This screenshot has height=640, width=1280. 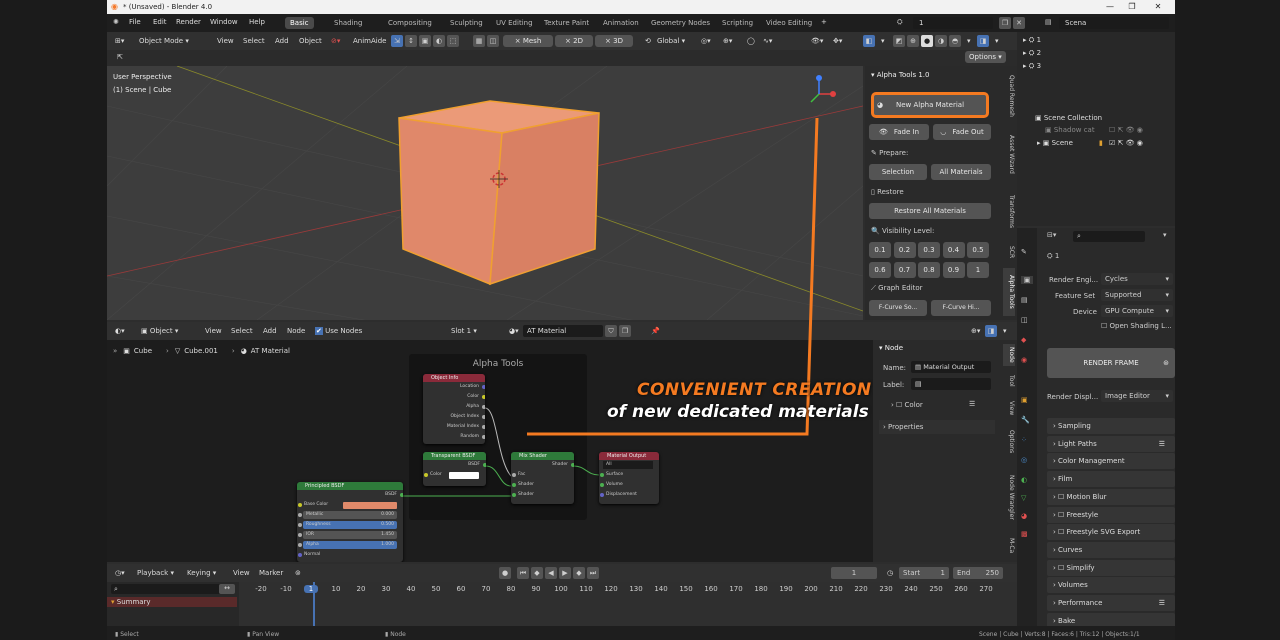 I want to click on properties-section-sampling: › Sampling, so click(x=1111, y=426).